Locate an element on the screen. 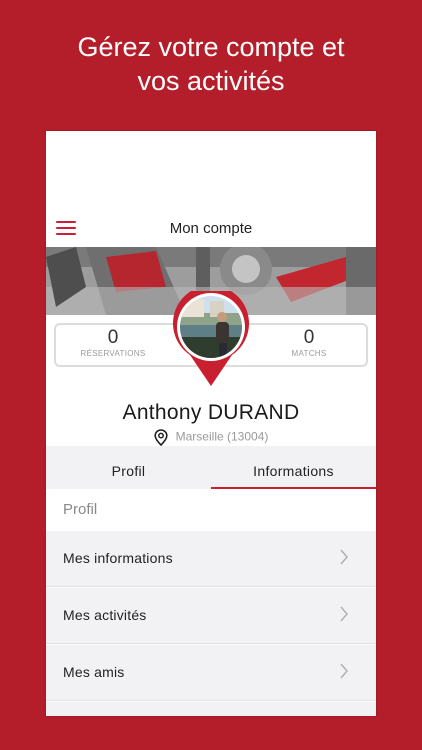 This screenshot has width=422, height=750. tab-profil: Profil is located at coordinates (128, 467).